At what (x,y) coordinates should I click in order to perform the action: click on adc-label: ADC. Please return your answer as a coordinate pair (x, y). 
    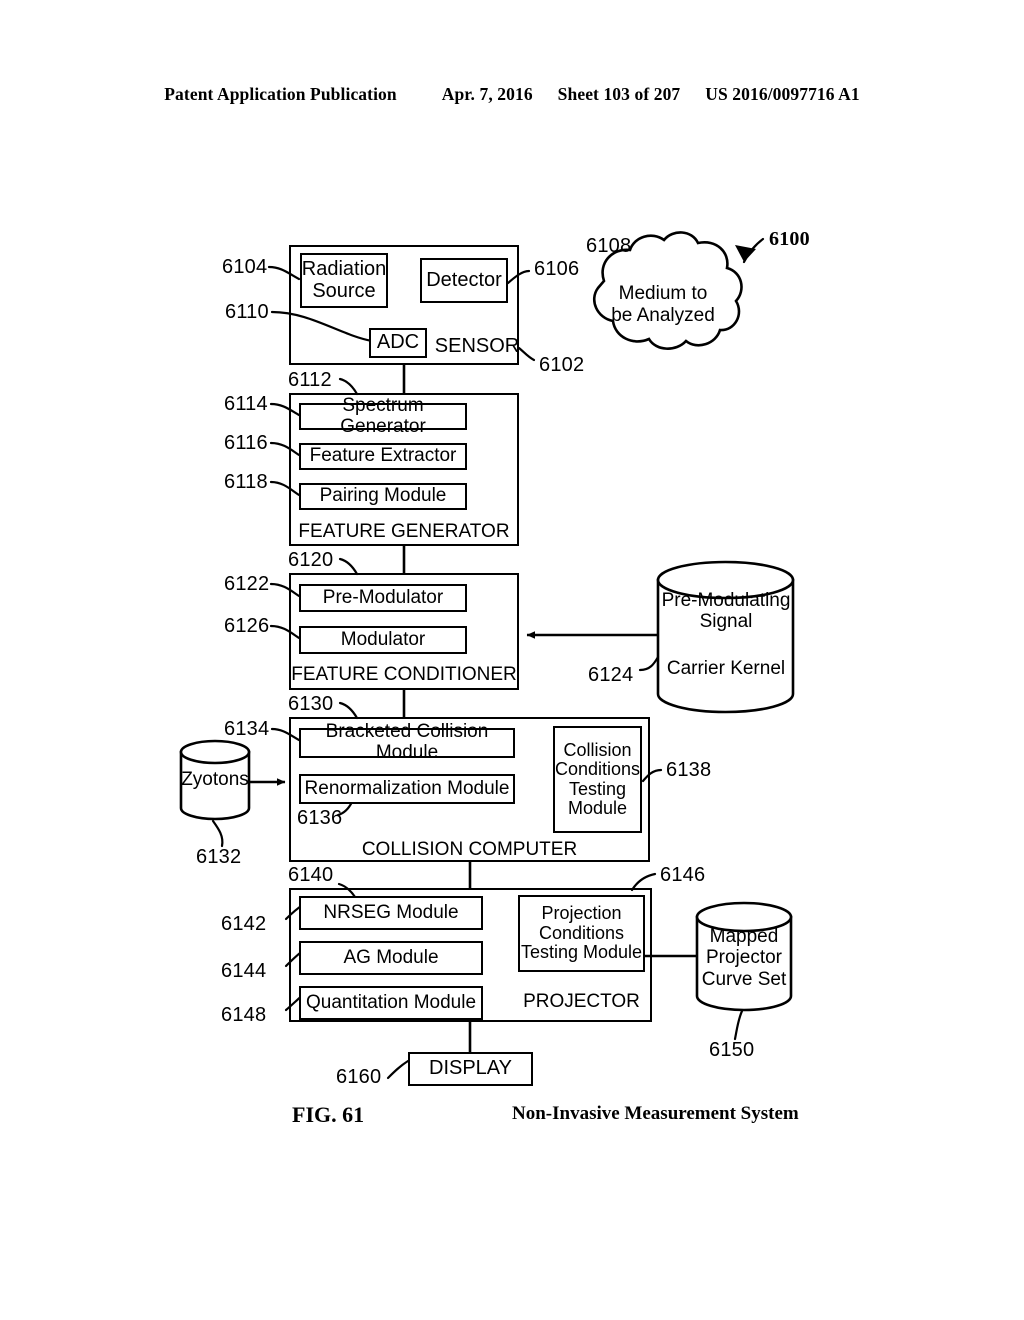
    Looking at the image, I should click on (398, 342).